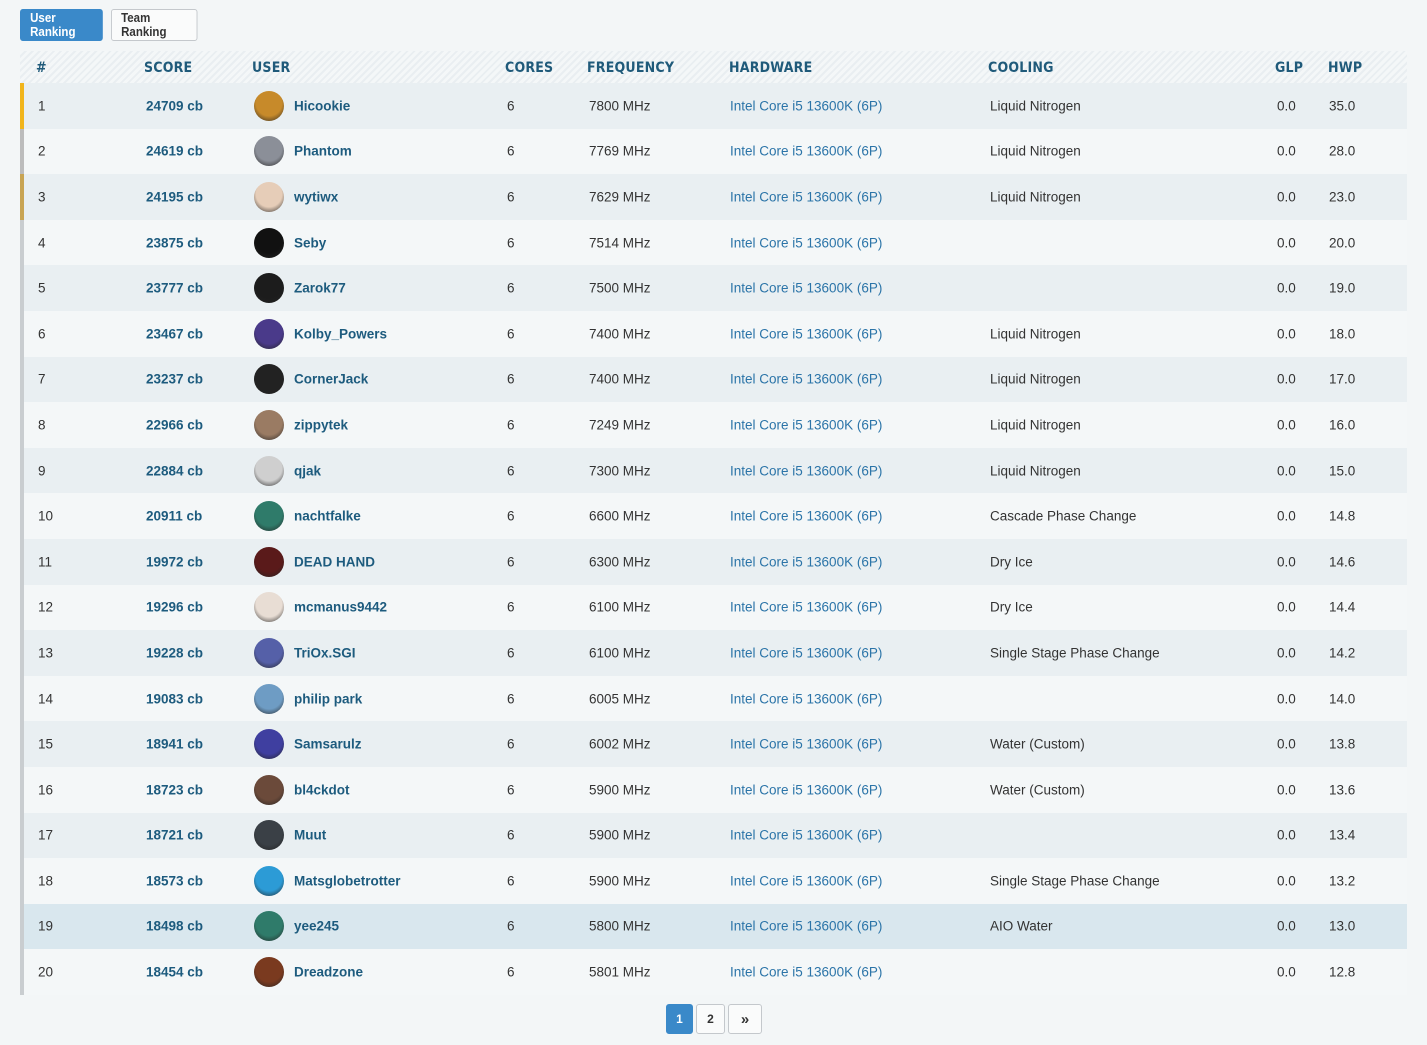 This screenshot has width=1427, height=1045. What do you see at coordinates (340, 333) in the screenshot?
I see `user-link: Kolby_Powers` at bounding box center [340, 333].